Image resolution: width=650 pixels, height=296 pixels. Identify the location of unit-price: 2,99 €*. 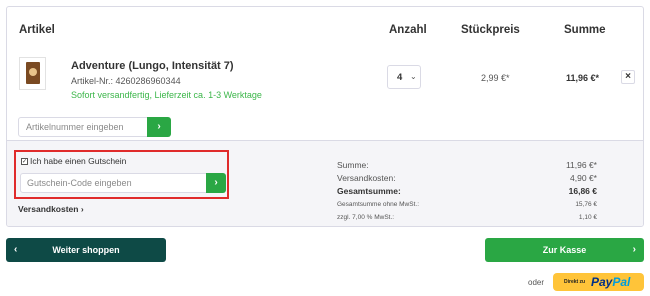
(495, 78).